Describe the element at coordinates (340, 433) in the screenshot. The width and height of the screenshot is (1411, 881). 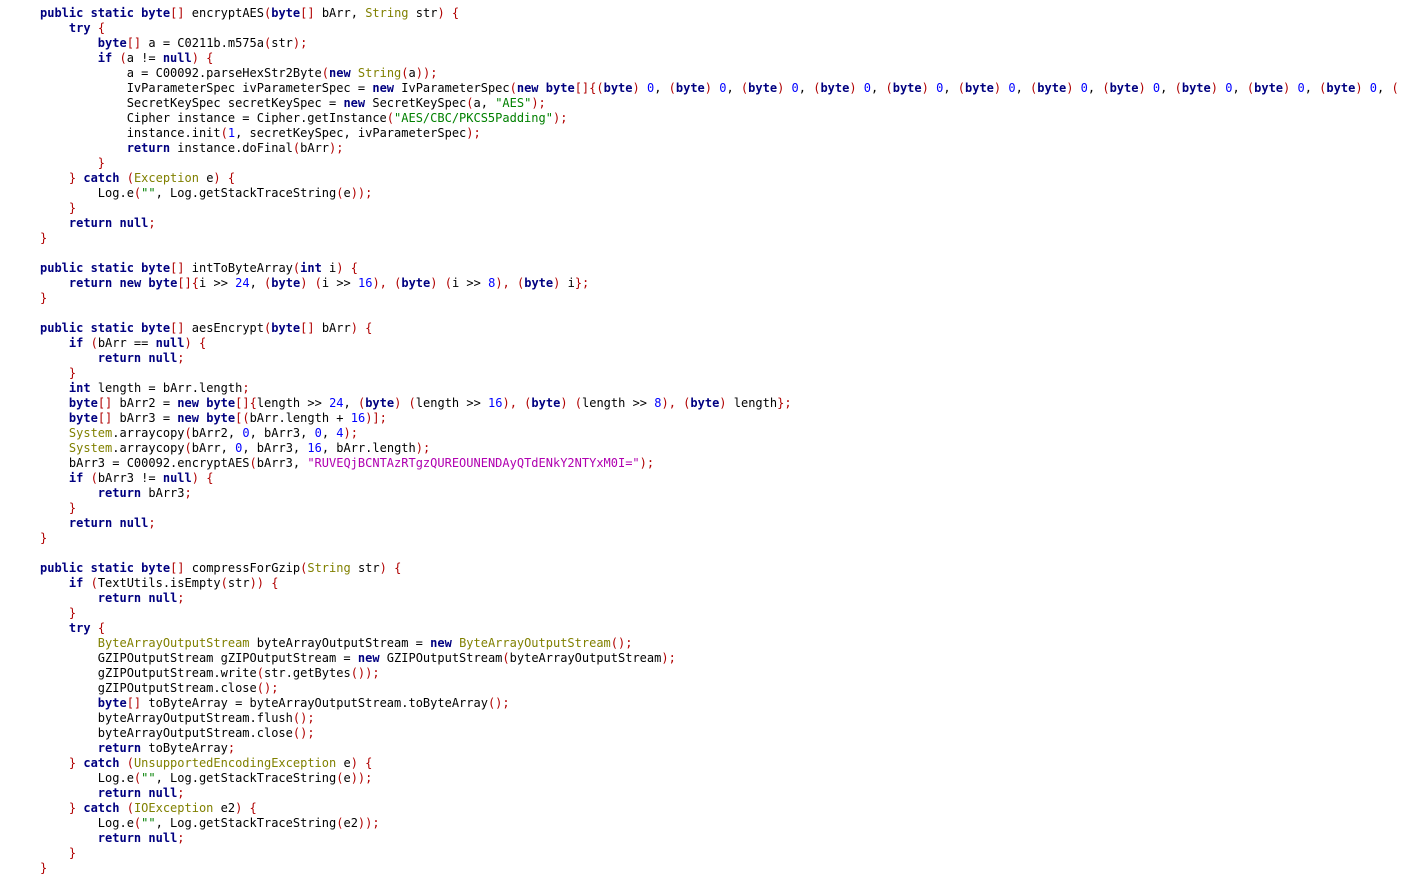
I see `code-token: 4` at that location.